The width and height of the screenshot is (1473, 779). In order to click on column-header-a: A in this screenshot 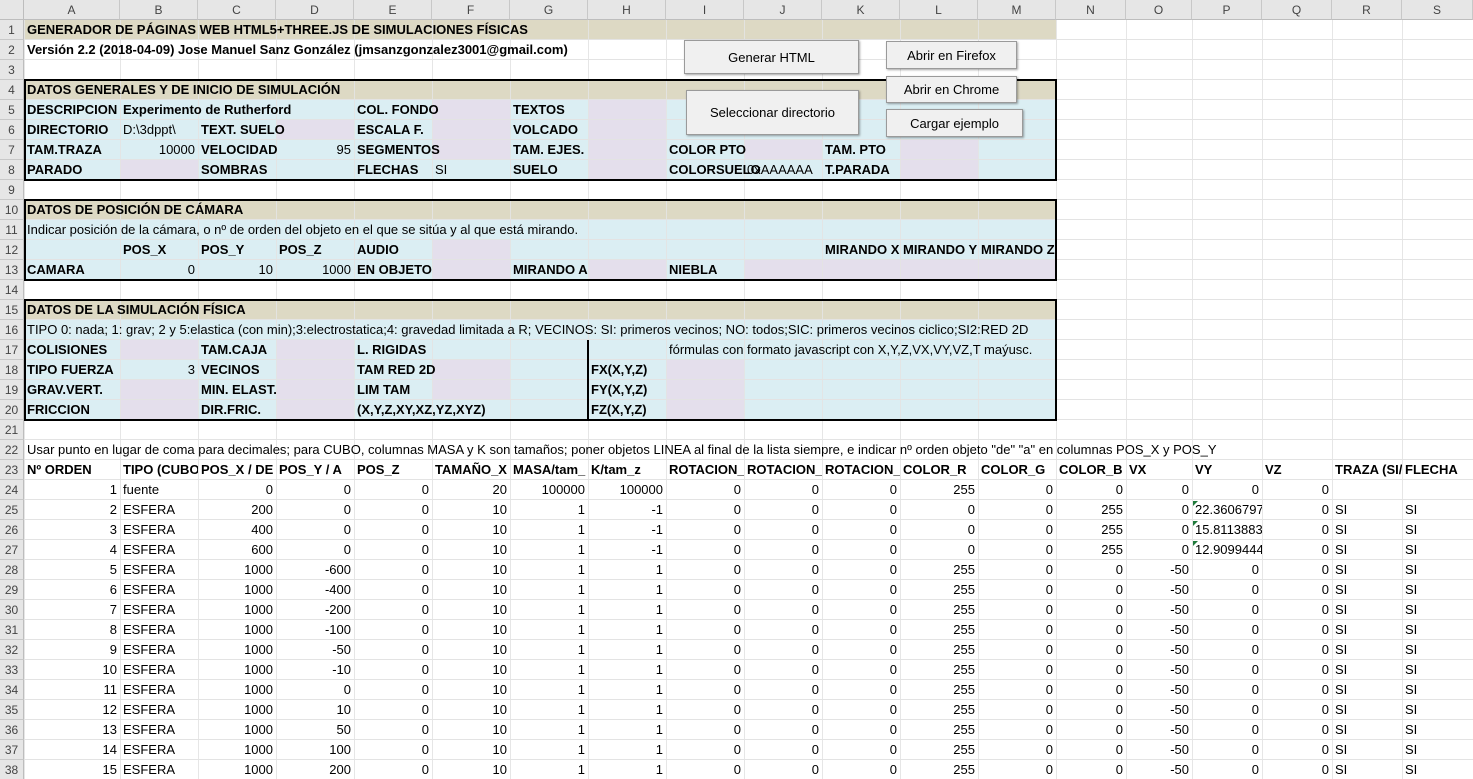, I will do `click(72, 10)`.